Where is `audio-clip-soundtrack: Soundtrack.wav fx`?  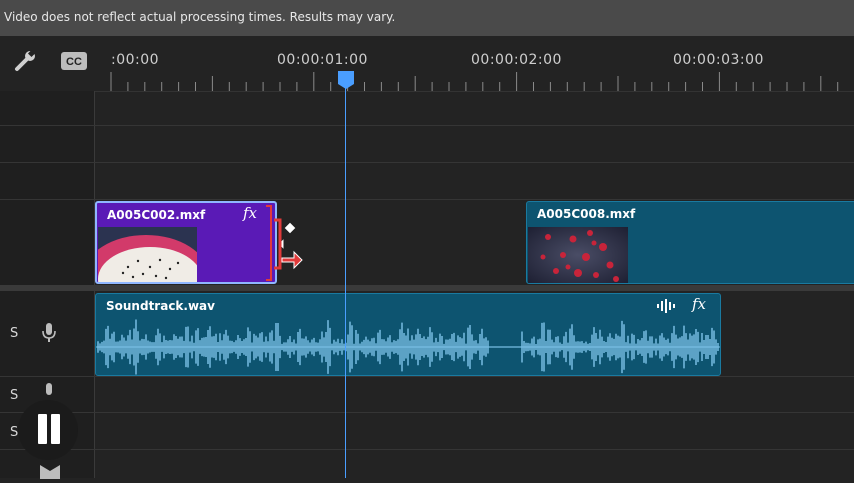 audio-clip-soundtrack: Soundtrack.wav fx is located at coordinates (408, 334).